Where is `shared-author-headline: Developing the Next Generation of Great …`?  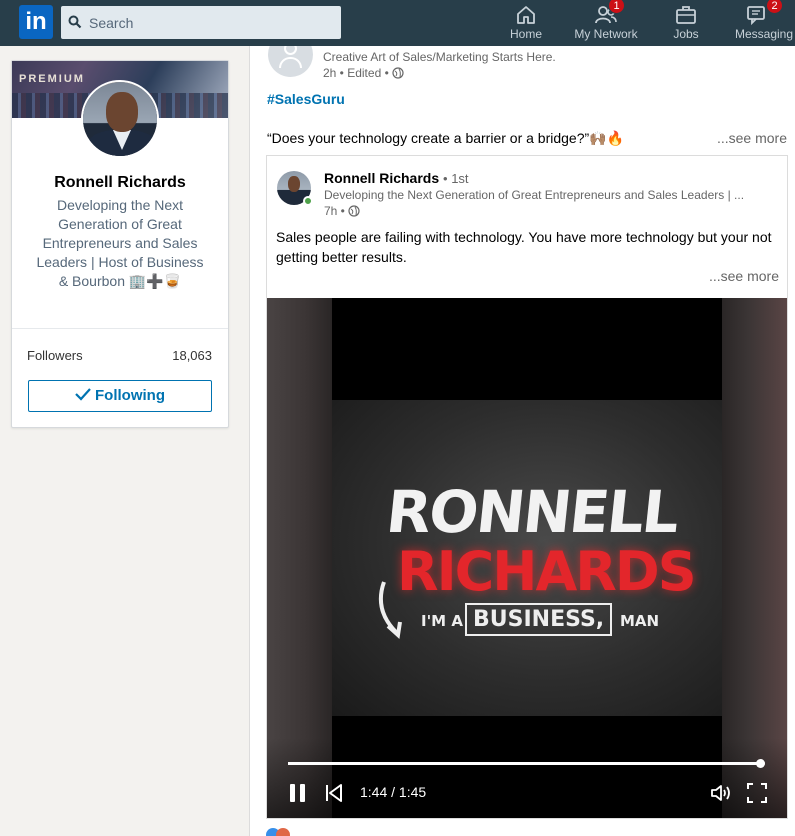 shared-author-headline: Developing the Next Generation of Great … is located at coordinates (534, 195).